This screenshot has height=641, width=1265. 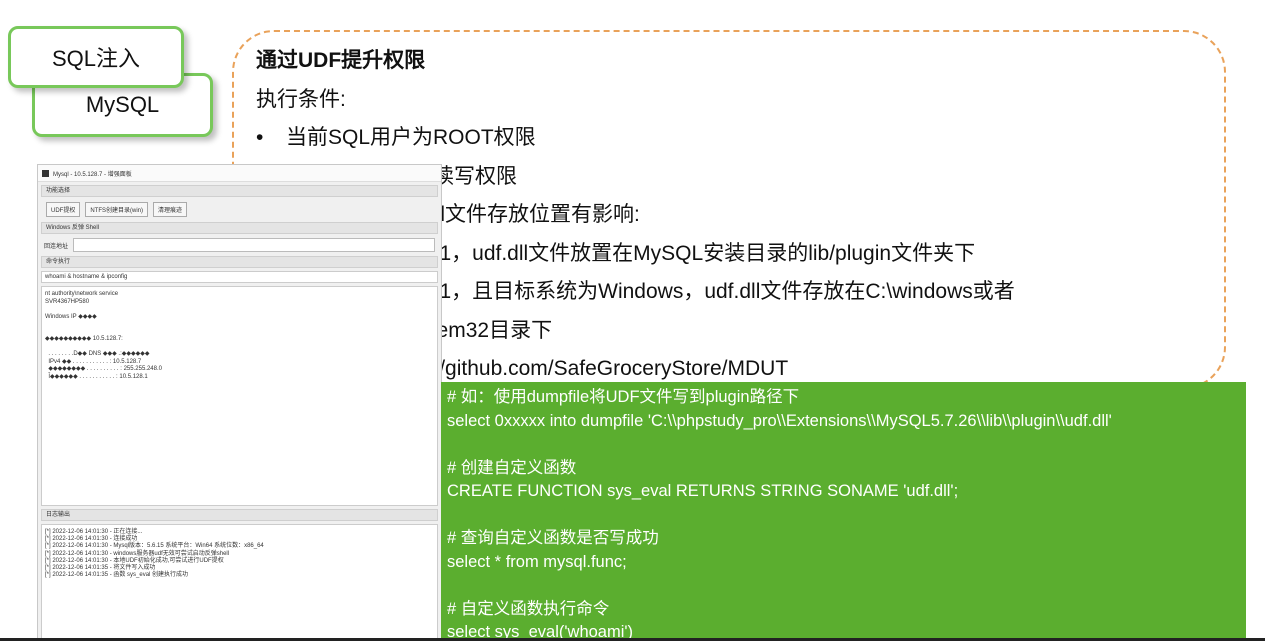 What do you see at coordinates (67, 301) in the screenshot?
I see `output-line: SVR4367HP580` at bounding box center [67, 301].